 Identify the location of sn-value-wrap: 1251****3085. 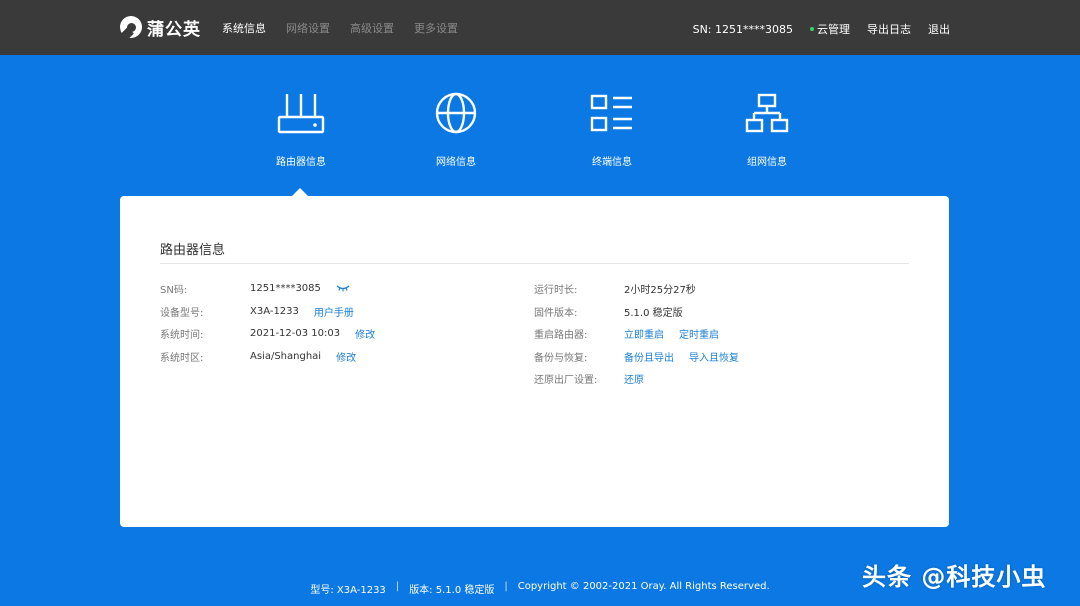
(300, 288).